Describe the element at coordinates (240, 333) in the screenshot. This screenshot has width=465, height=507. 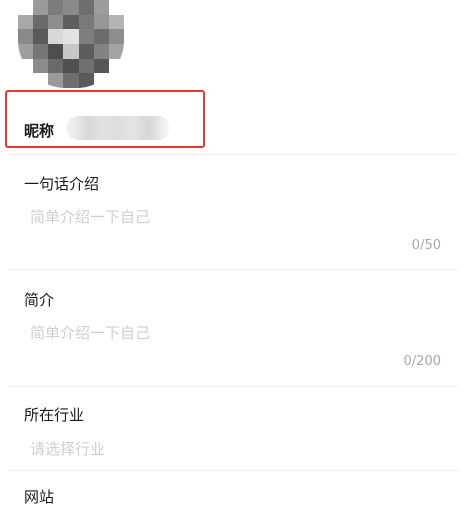
I see `bio-input` at that location.